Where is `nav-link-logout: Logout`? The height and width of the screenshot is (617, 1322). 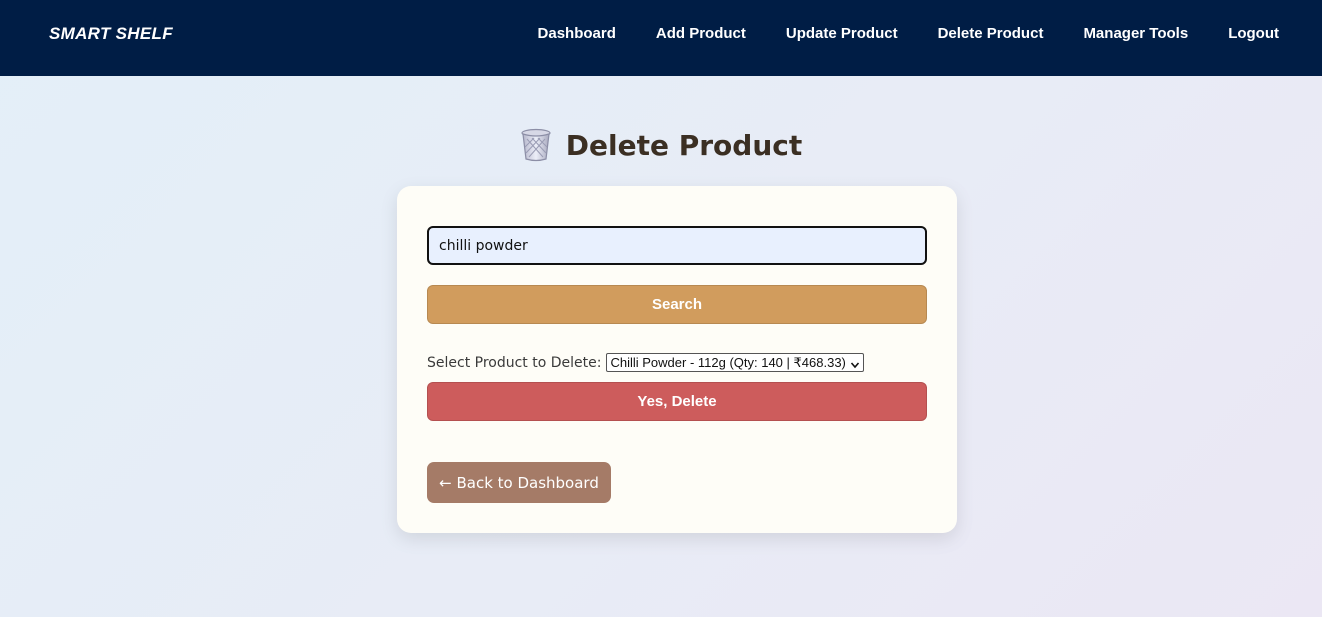
nav-link-logout: Logout is located at coordinates (1253, 33).